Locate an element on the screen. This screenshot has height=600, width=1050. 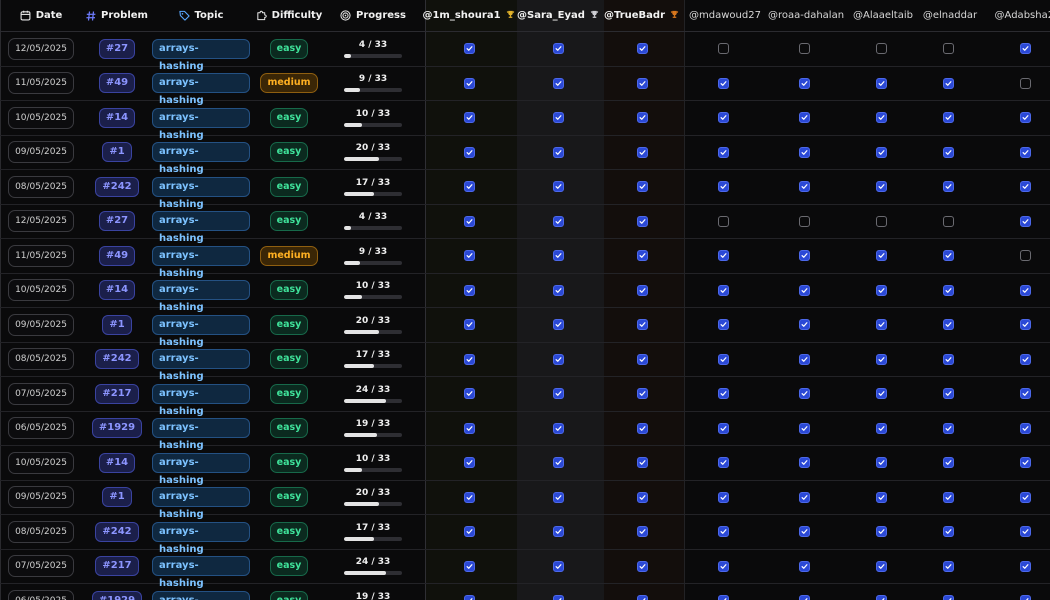
header-user-1: @1m_shoura1 is located at coordinates (469, 15).